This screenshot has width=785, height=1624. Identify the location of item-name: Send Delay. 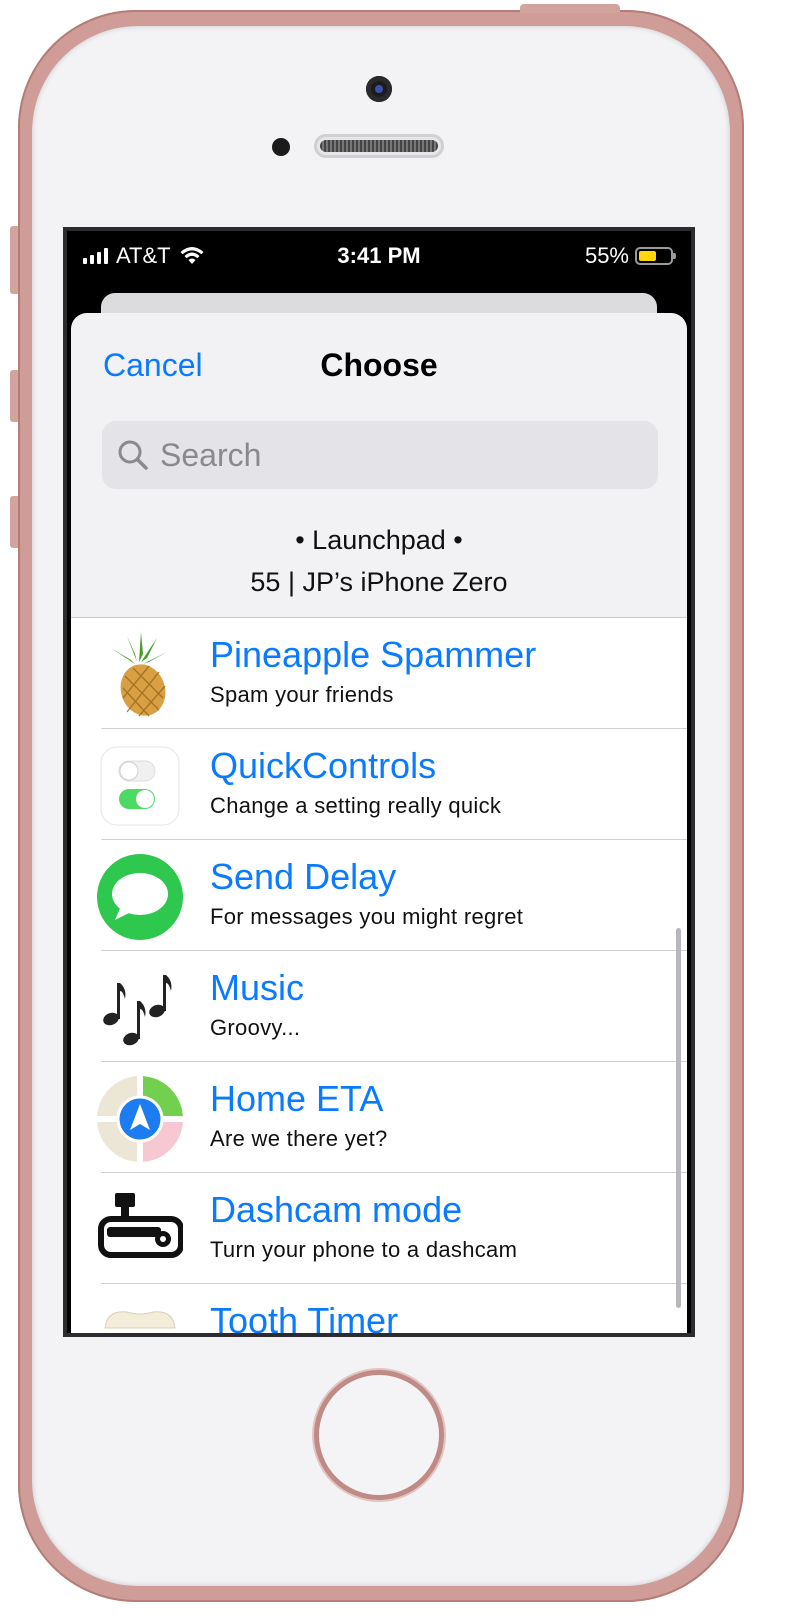
(303, 876).